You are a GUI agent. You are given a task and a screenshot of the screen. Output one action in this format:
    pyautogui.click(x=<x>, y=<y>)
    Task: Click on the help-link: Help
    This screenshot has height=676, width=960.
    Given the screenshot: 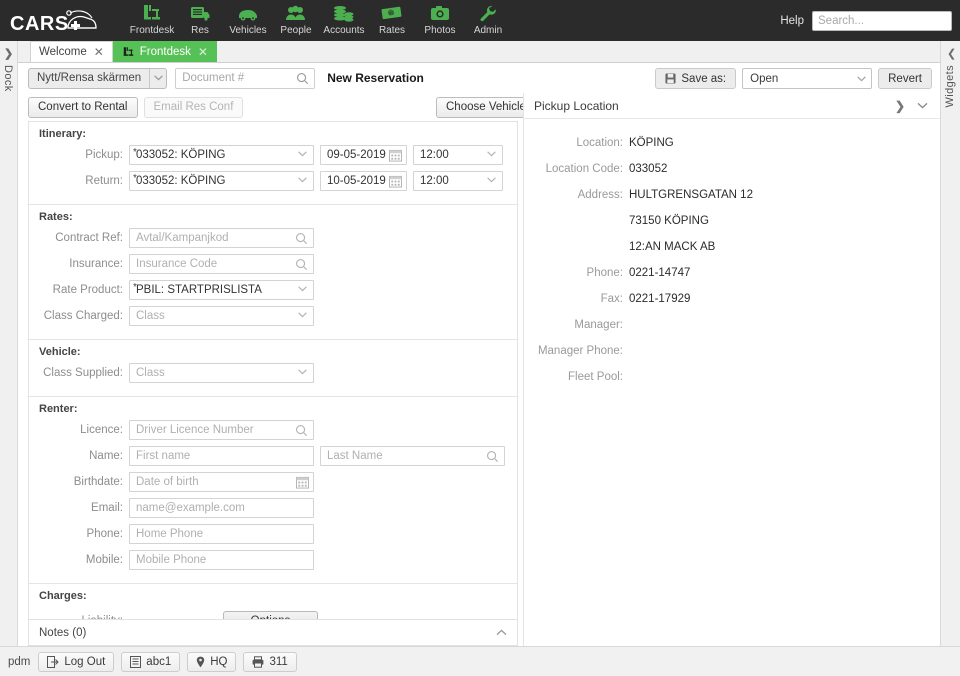 What is the action you would take?
    pyautogui.click(x=792, y=21)
    